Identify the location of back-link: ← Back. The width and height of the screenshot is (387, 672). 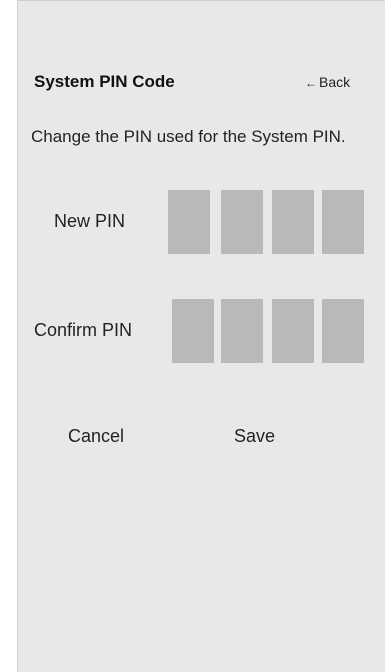
(327, 82).